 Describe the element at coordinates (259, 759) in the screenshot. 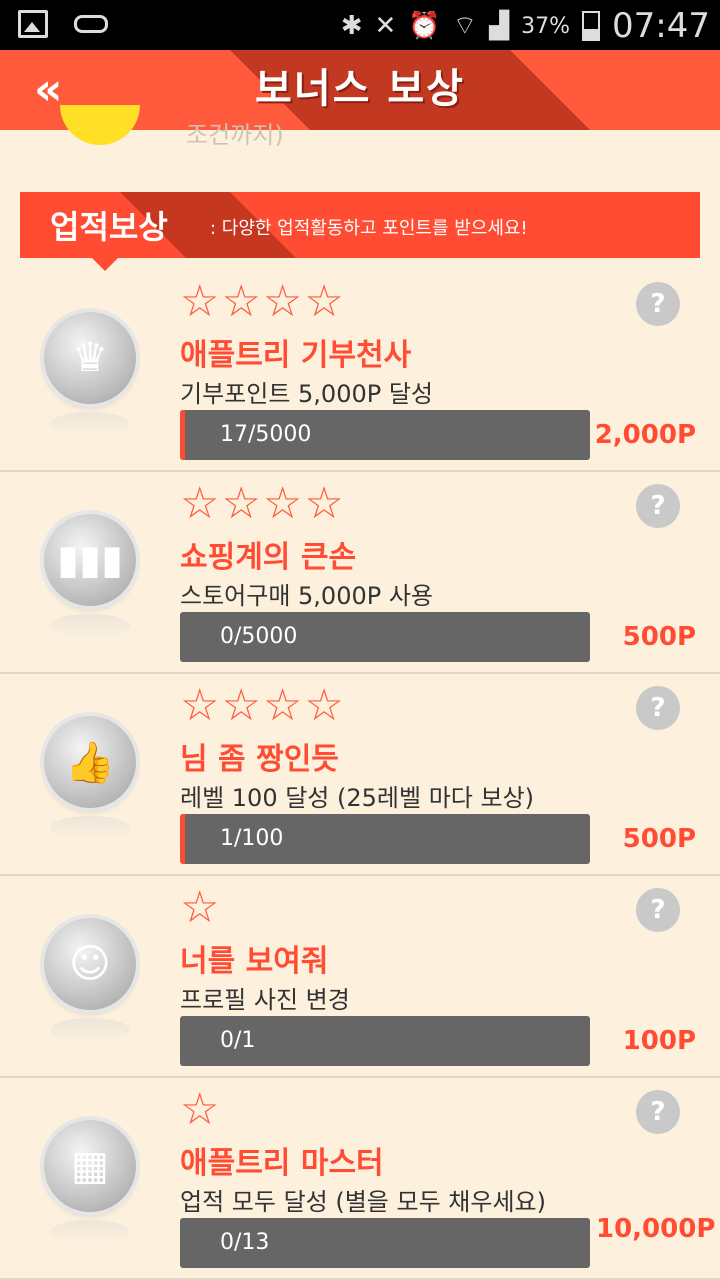

I see `achievement-title: 님 좀 짱인듯` at that location.